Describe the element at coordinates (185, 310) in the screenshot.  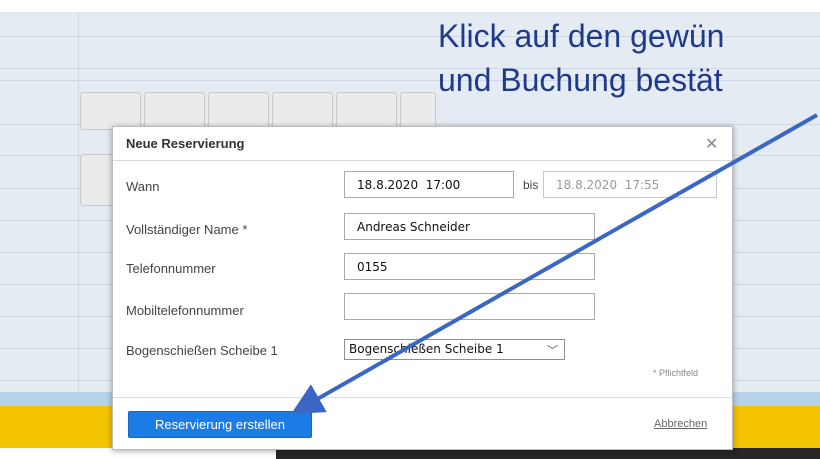
I see `mobile-label: Mobiltelefonnummer` at that location.